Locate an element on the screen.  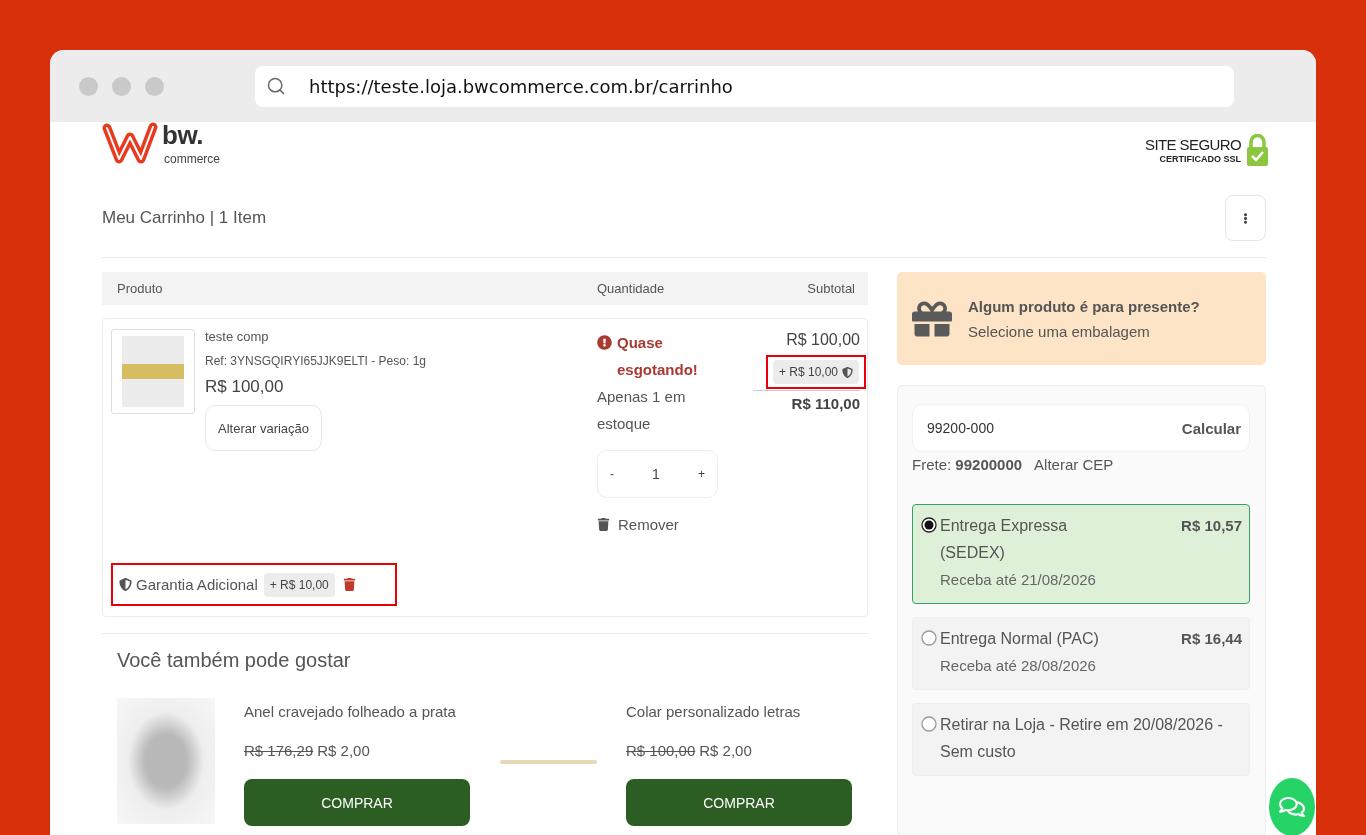
gift-banner: Algum produto é para presente? Selecione uma embalagem is located at coordinates (1081, 318).